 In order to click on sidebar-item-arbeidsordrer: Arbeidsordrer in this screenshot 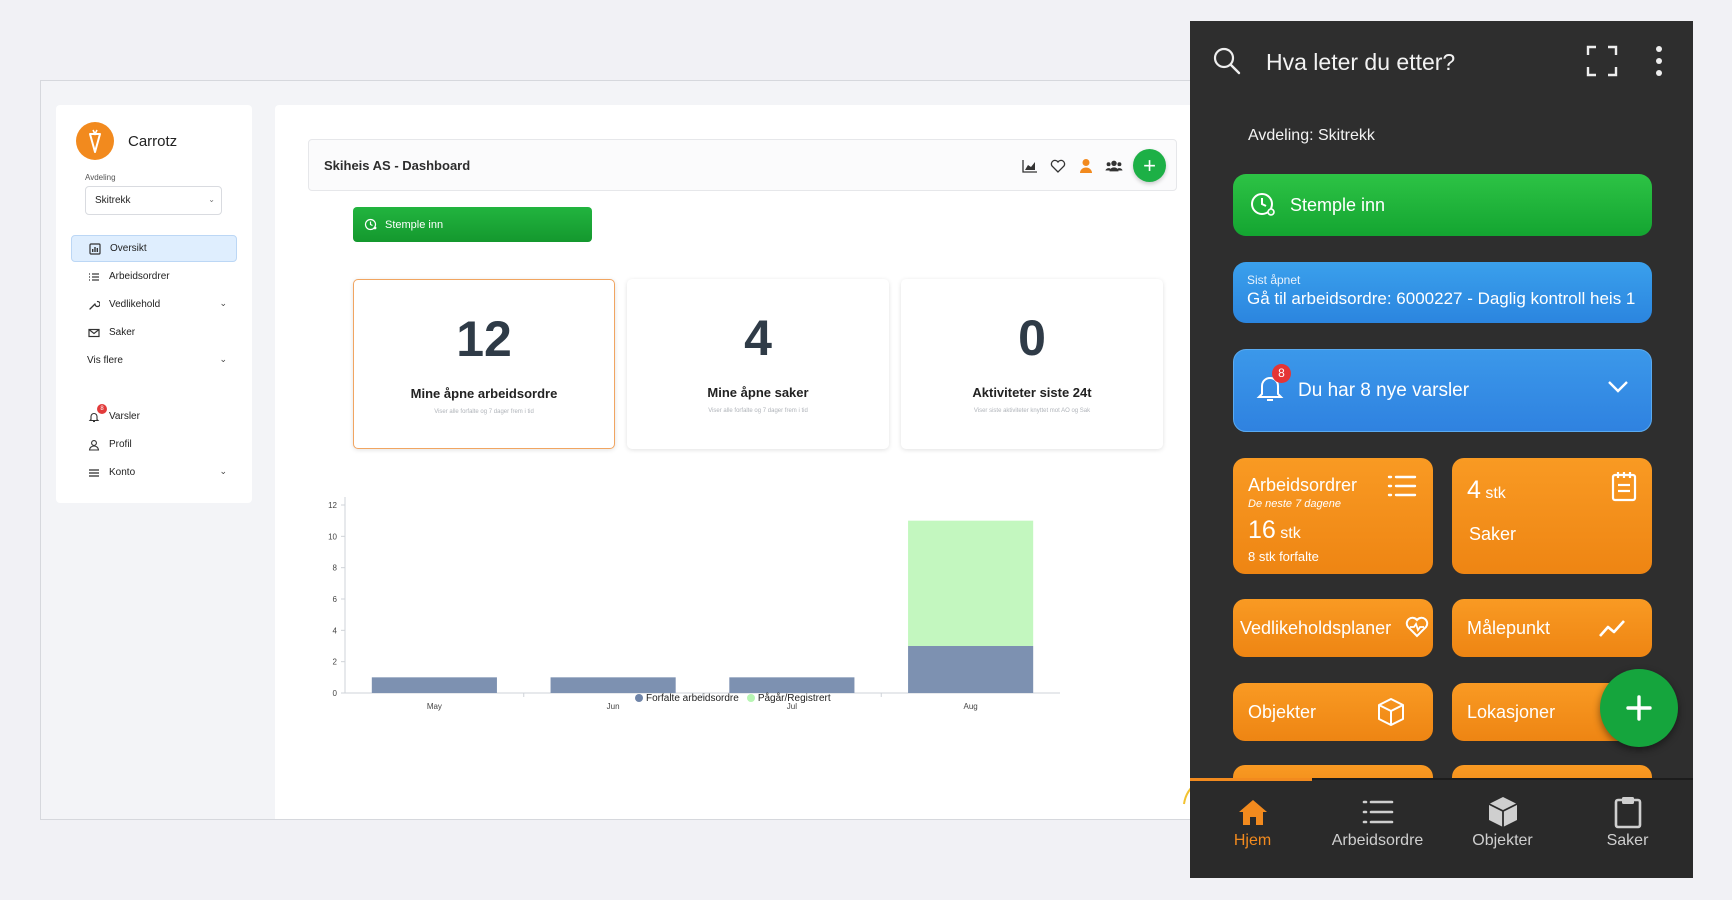, I will do `click(154, 276)`.